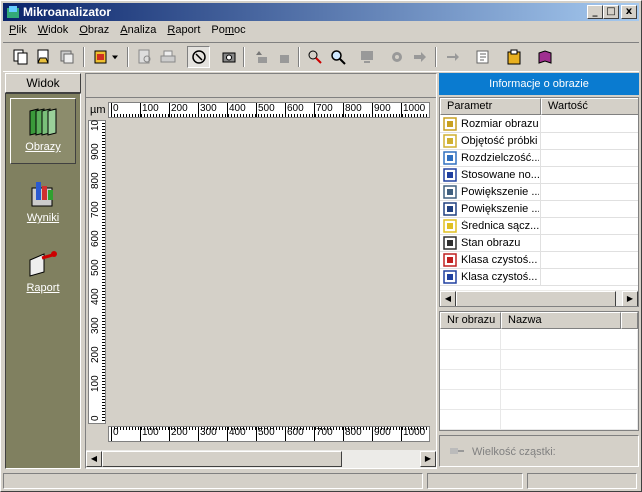 This screenshot has height=492, width=642. What do you see at coordinates (43, 131) in the screenshot?
I see `nav-item-obrazy: Obrazy` at bounding box center [43, 131].